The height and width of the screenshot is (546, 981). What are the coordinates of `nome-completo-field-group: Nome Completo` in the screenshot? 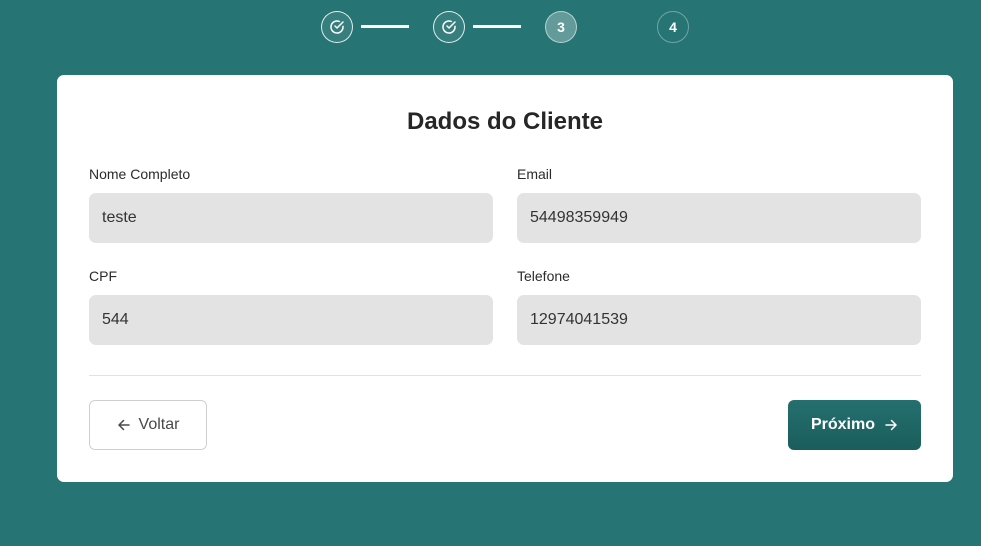 It's located at (291, 204).